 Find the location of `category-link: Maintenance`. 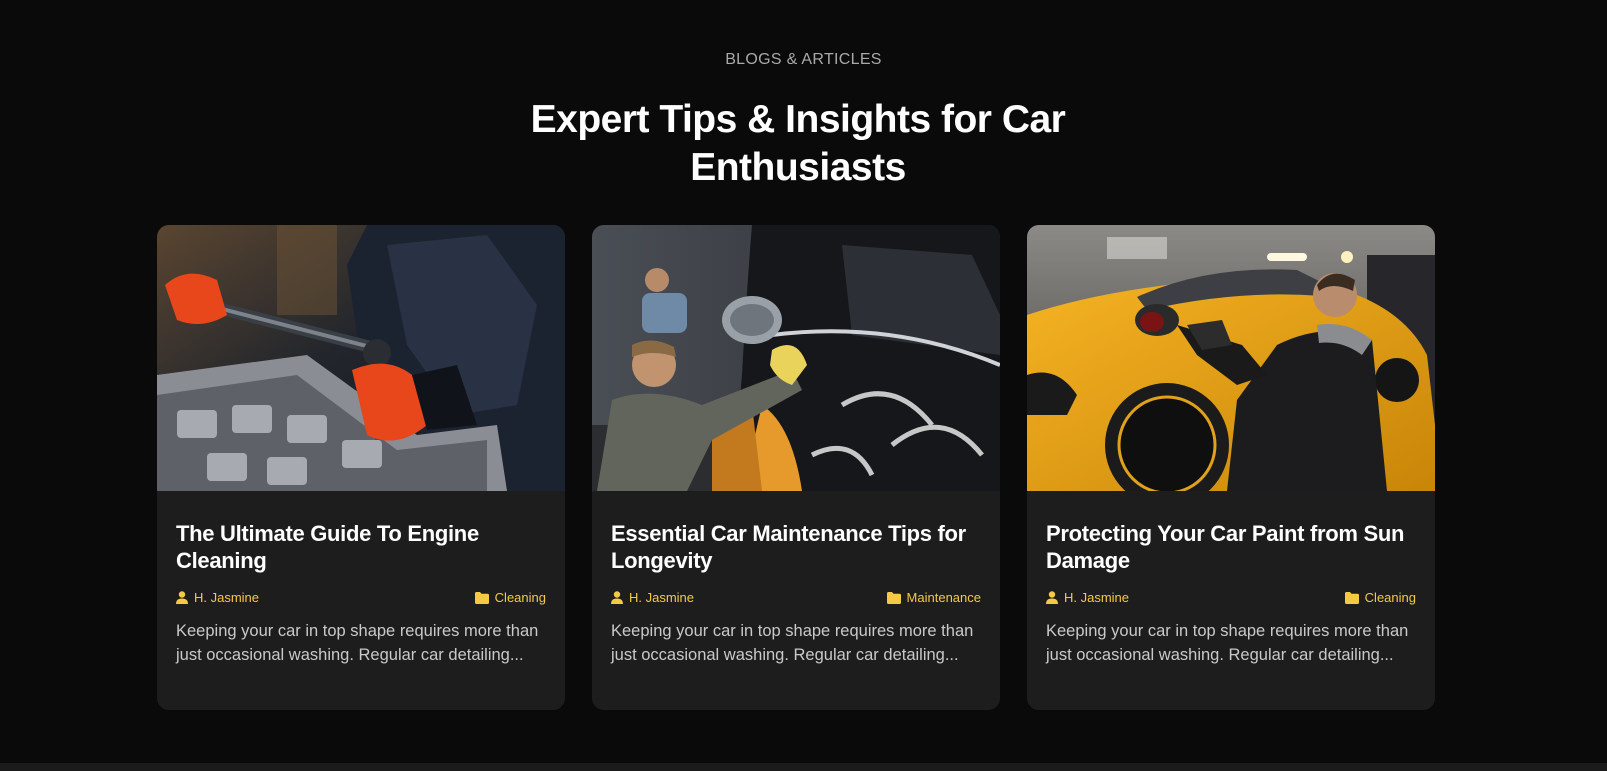

category-link: Maintenance is located at coordinates (933, 597).